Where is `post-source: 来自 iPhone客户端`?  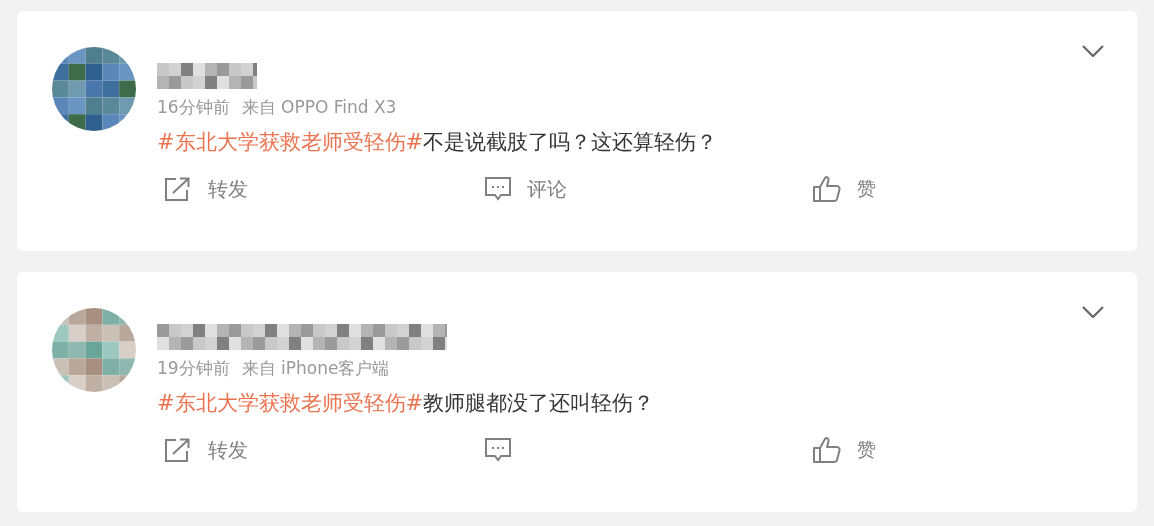
post-source: 来自 iPhone客户端 is located at coordinates (315, 368).